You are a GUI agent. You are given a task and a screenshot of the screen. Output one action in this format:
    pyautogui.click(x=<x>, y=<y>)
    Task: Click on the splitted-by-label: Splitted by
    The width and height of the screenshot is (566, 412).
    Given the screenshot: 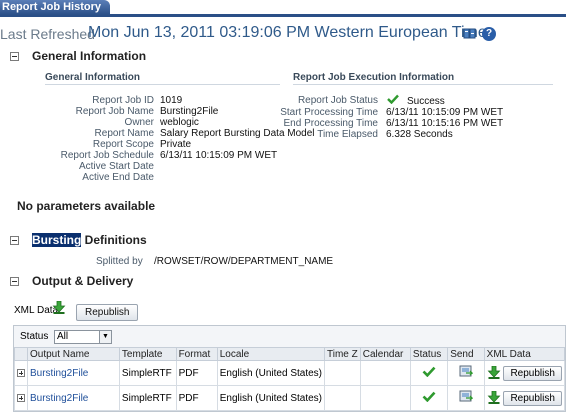 What is the action you would take?
    pyautogui.click(x=119, y=261)
    